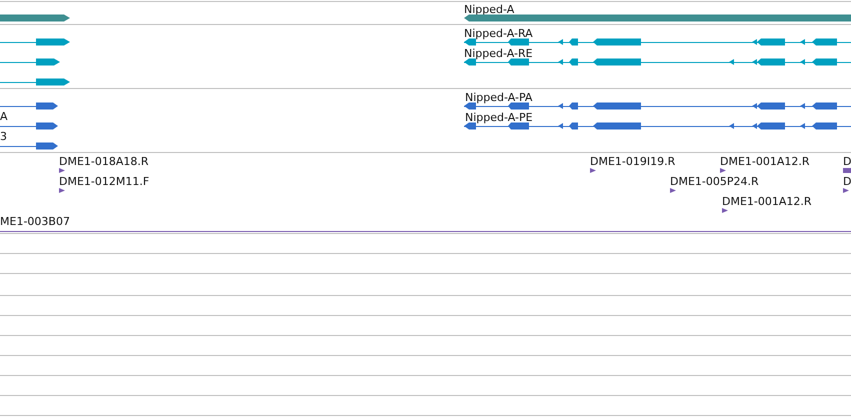 This screenshot has width=851, height=420. What do you see at coordinates (3, 136) in the screenshot?
I see `feature-label: 3` at bounding box center [3, 136].